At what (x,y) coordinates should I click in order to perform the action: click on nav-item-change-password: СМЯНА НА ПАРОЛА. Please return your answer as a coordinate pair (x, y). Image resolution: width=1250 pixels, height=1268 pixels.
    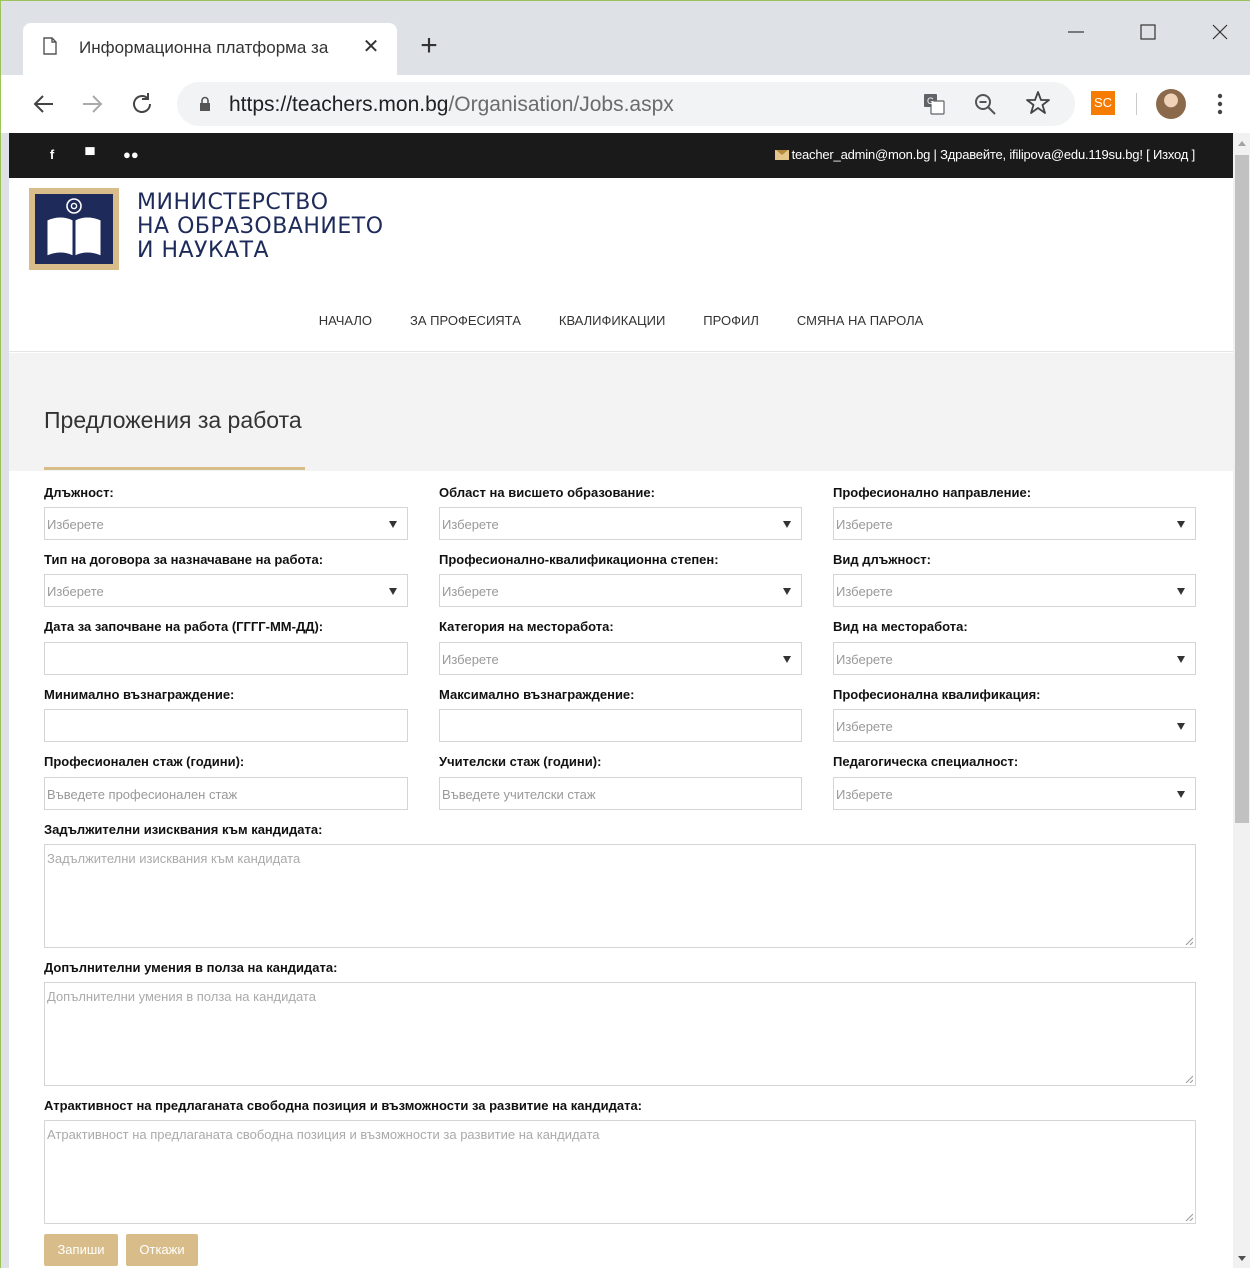
    Looking at the image, I should click on (860, 320).